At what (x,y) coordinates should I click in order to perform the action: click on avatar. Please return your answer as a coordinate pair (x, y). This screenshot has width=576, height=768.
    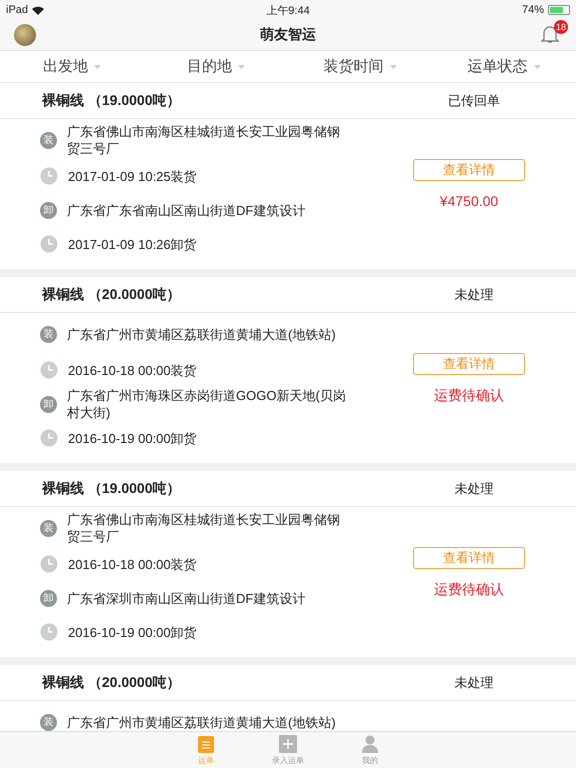
    Looking at the image, I should click on (25, 35).